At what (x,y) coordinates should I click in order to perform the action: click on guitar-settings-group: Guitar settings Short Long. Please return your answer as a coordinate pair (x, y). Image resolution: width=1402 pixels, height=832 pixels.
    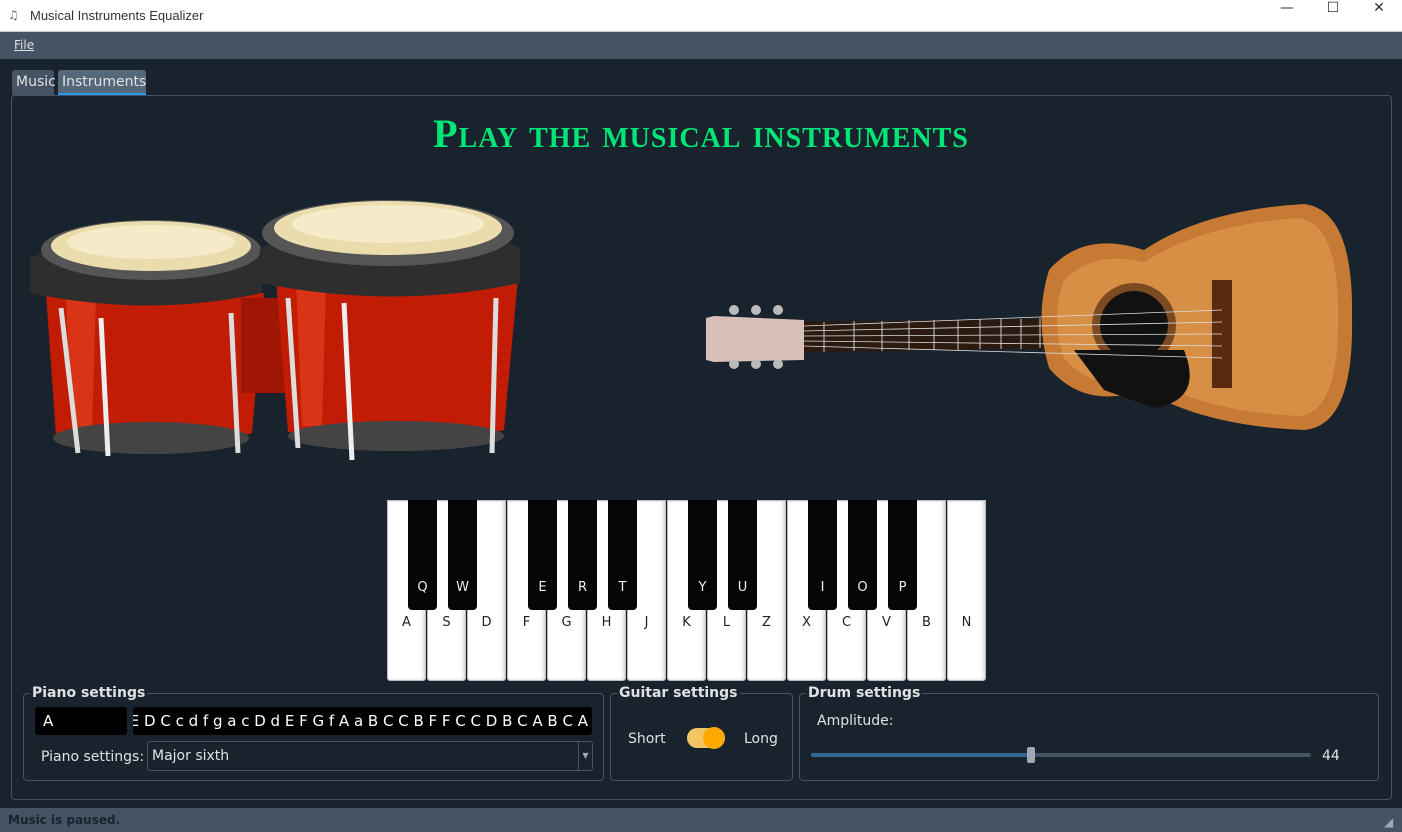
    Looking at the image, I should click on (701, 733).